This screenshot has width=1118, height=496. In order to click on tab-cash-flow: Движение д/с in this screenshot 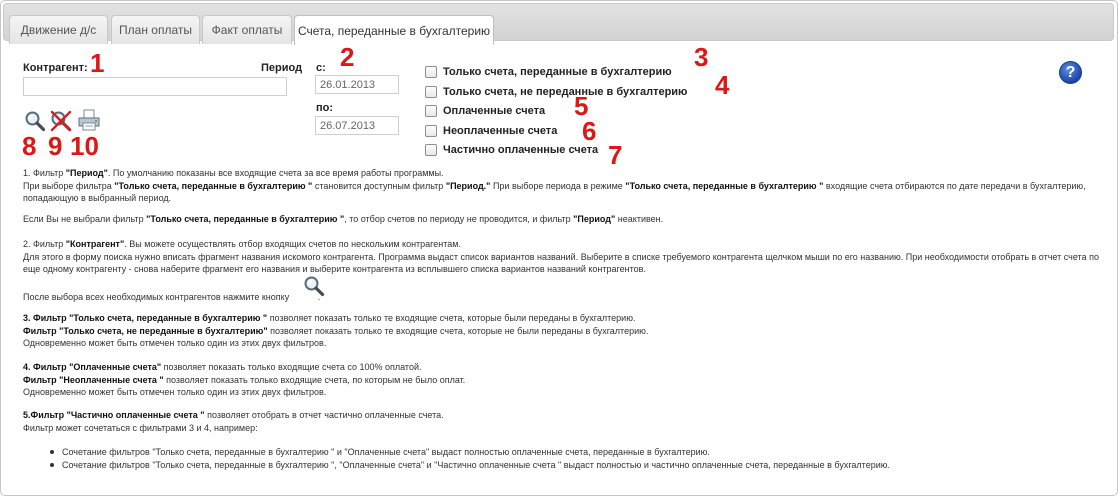, I will do `click(58, 29)`.